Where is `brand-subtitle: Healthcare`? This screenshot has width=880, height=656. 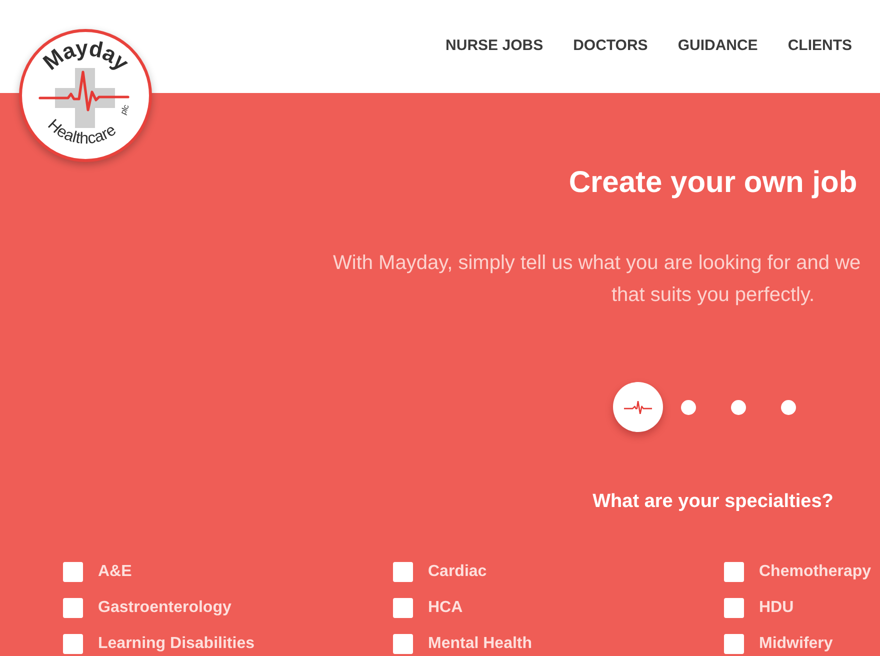
brand-subtitle: Healthcare is located at coordinates (82, 132).